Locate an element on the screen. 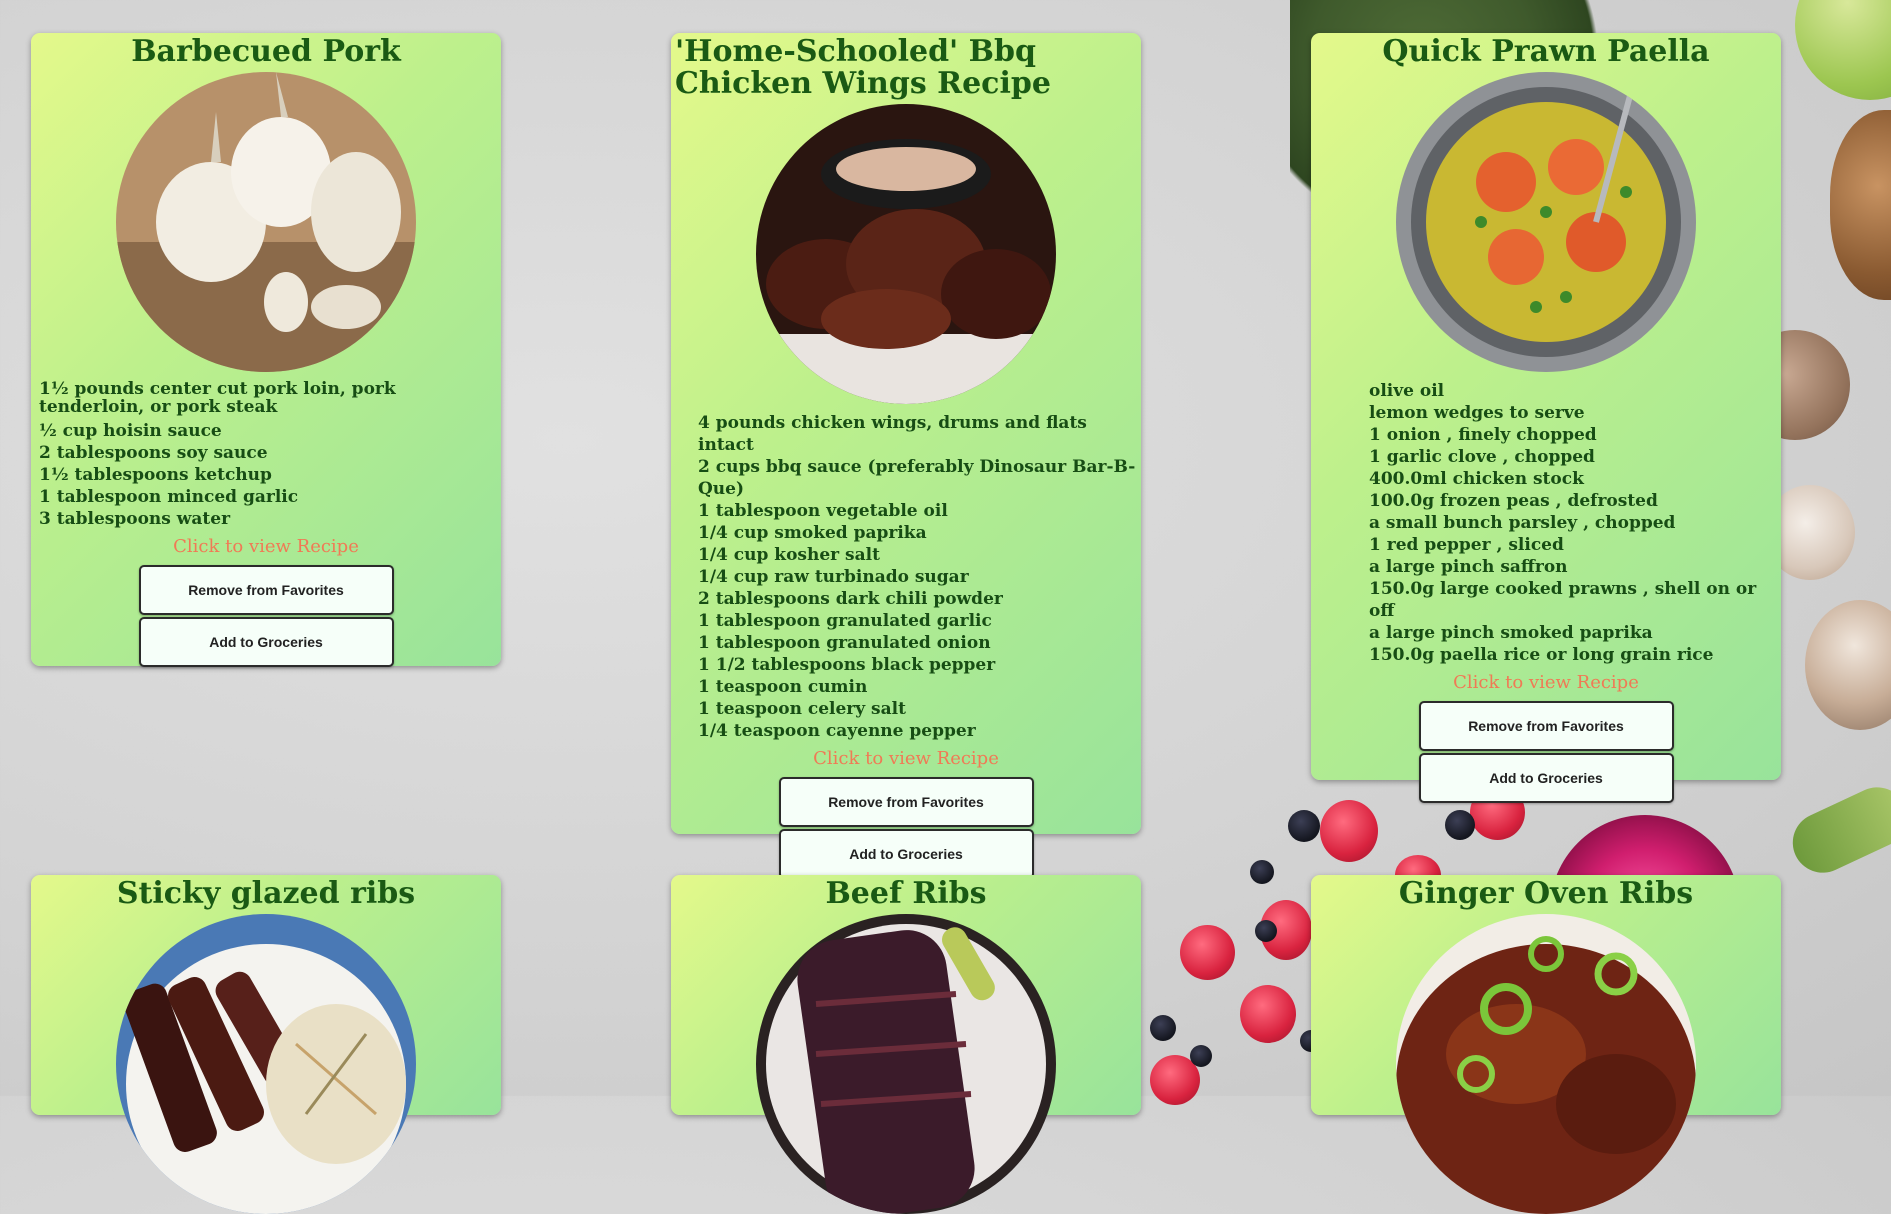  beef-ribs-photo is located at coordinates (906, 1064).